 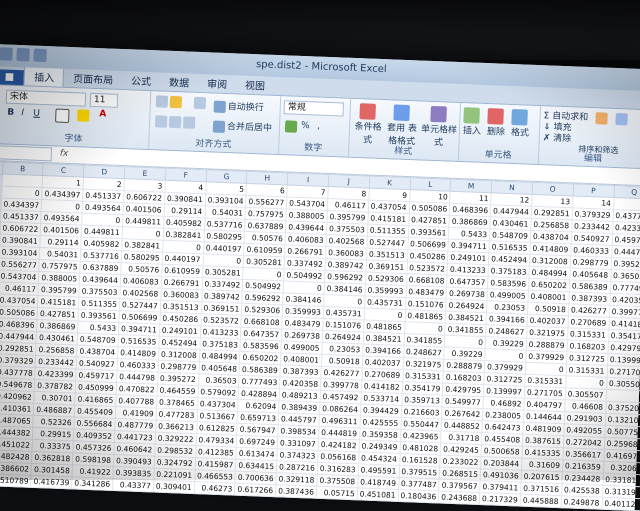 What do you see at coordinates (141, 80) in the screenshot?
I see `tab-formulas: 公式` at bounding box center [141, 80].